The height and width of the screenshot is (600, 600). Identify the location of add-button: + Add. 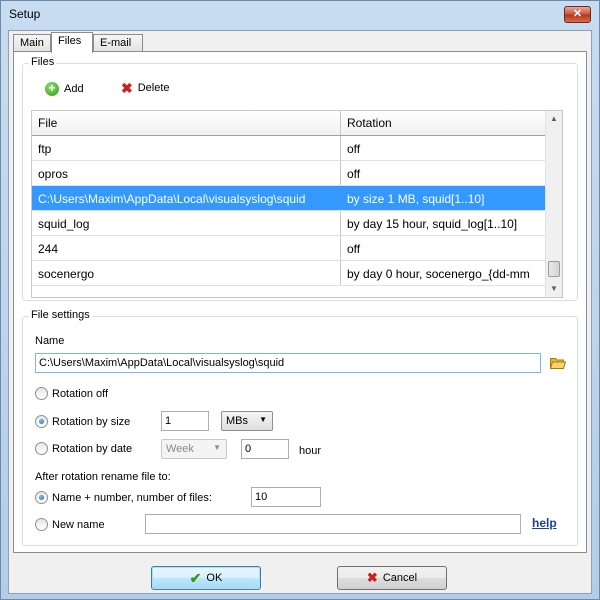
(64, 89).